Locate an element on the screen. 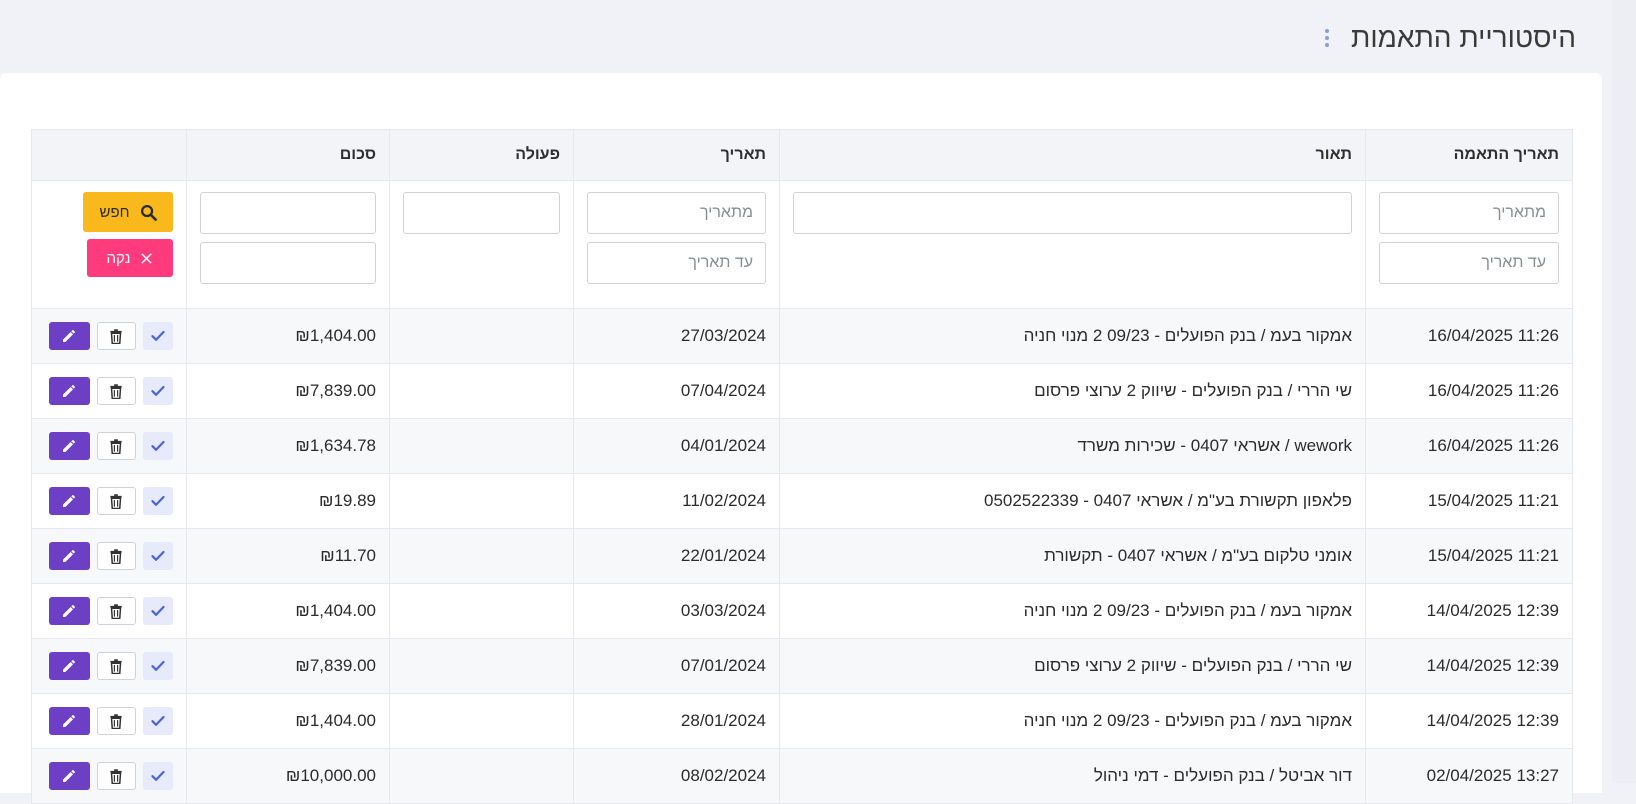 Image resolution: width=1636 pixels, height=804 pixels. cell-date: 03/03/2024 is located at coordinates (676, 611).